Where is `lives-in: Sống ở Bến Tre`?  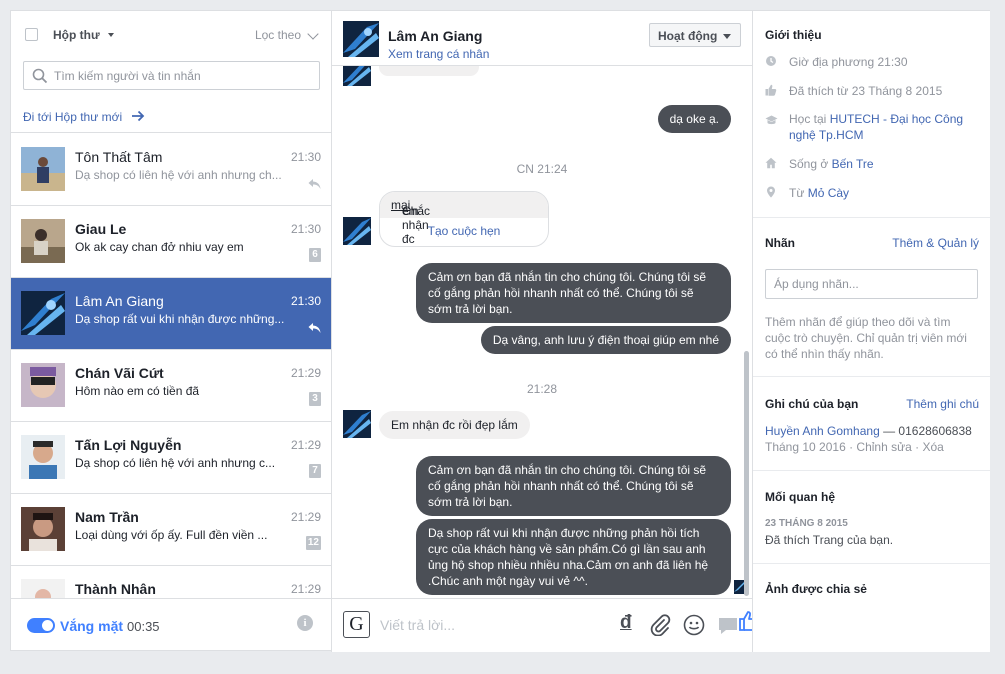
lives-in: Sống ở Bến Tre is located at coordinates (831, 164).